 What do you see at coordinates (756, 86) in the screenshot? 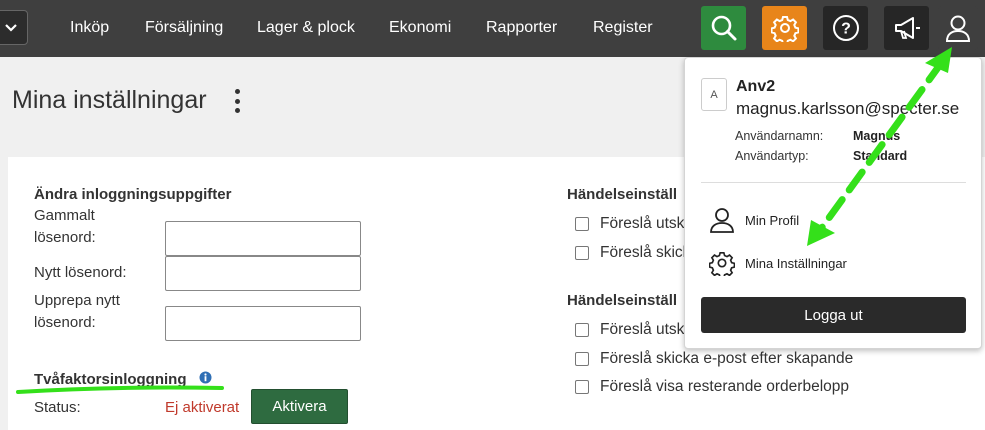
I see `user-display-name: Anv2` at bounding box center [756, 86].